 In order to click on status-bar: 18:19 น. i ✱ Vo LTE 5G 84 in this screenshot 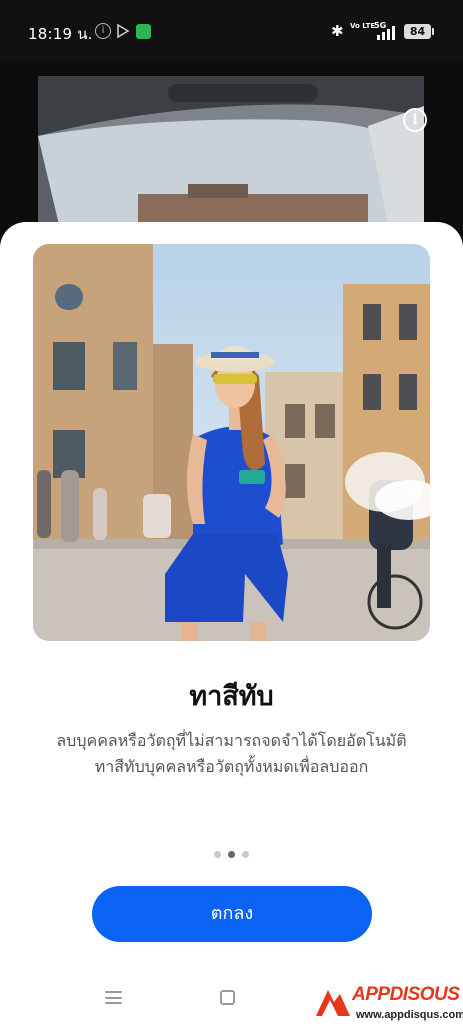, I will do `click(231, 31)`.